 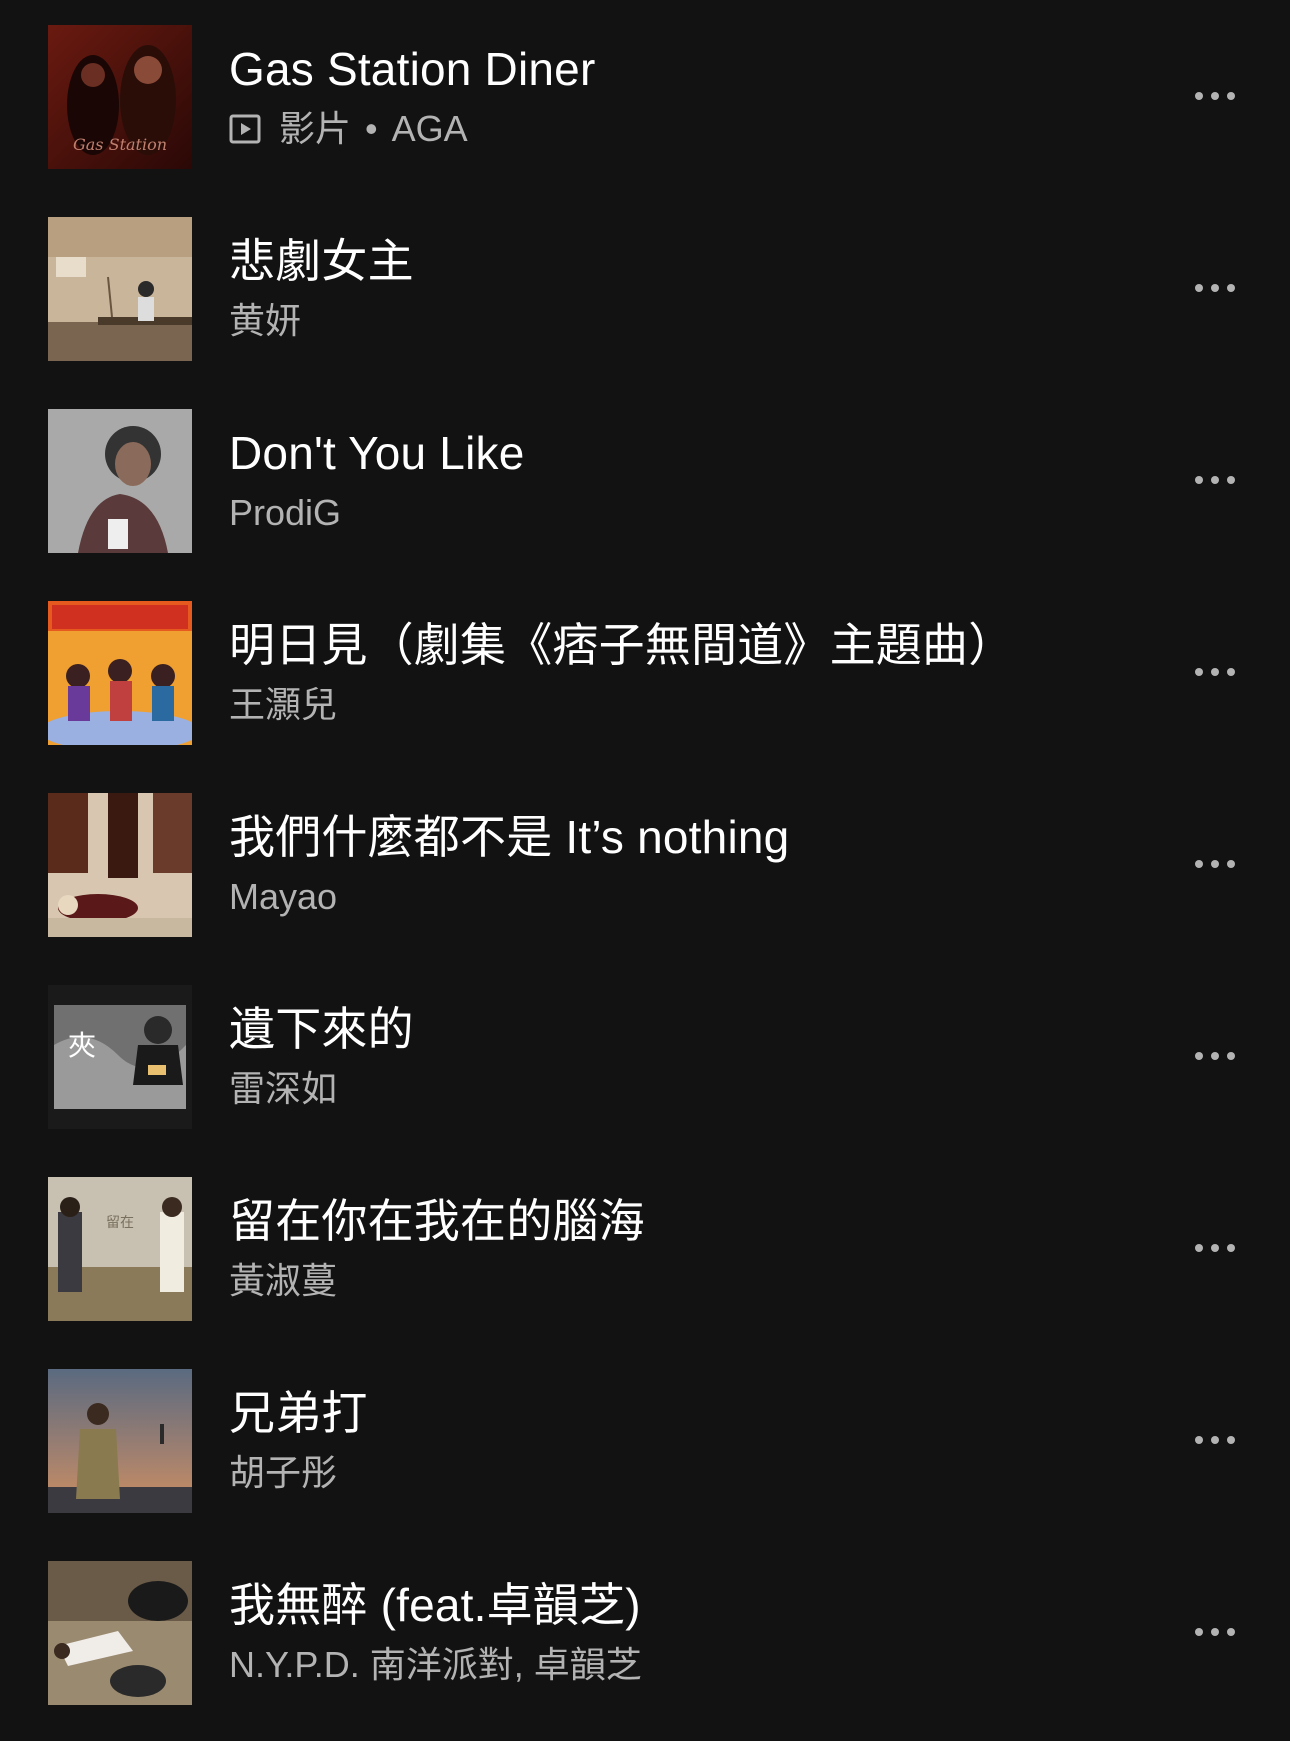 I want to click on track-title: 留在你在我在的腦海, so click(x=437, y=1221).